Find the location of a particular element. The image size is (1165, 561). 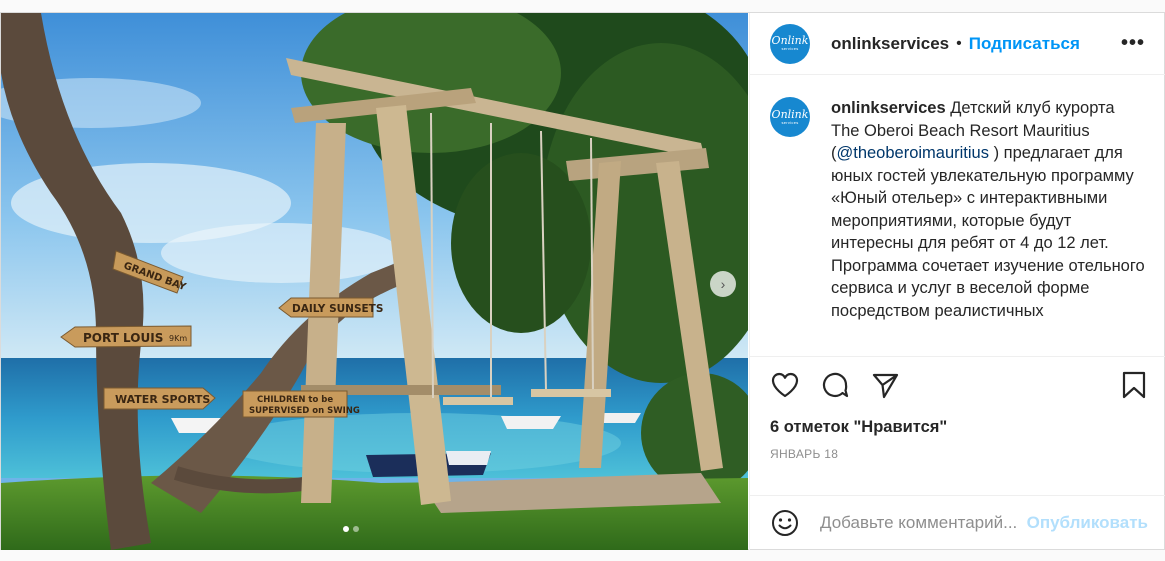

sign-daily-sunsets: DAILY SUNSETS is located at coordinates (330, 307).